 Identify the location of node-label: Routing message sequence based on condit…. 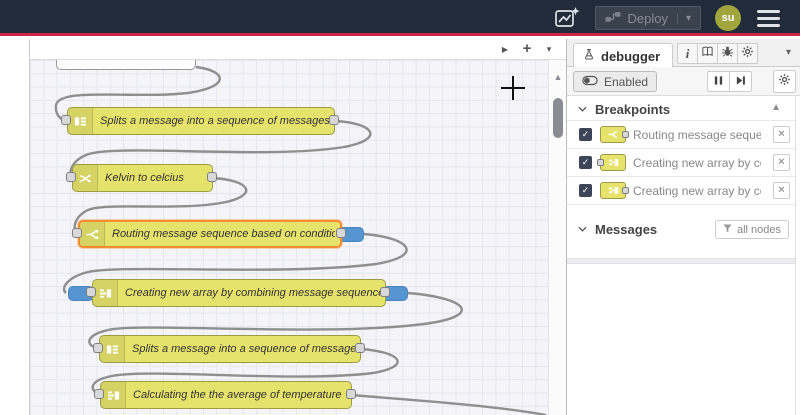
(223, 234).